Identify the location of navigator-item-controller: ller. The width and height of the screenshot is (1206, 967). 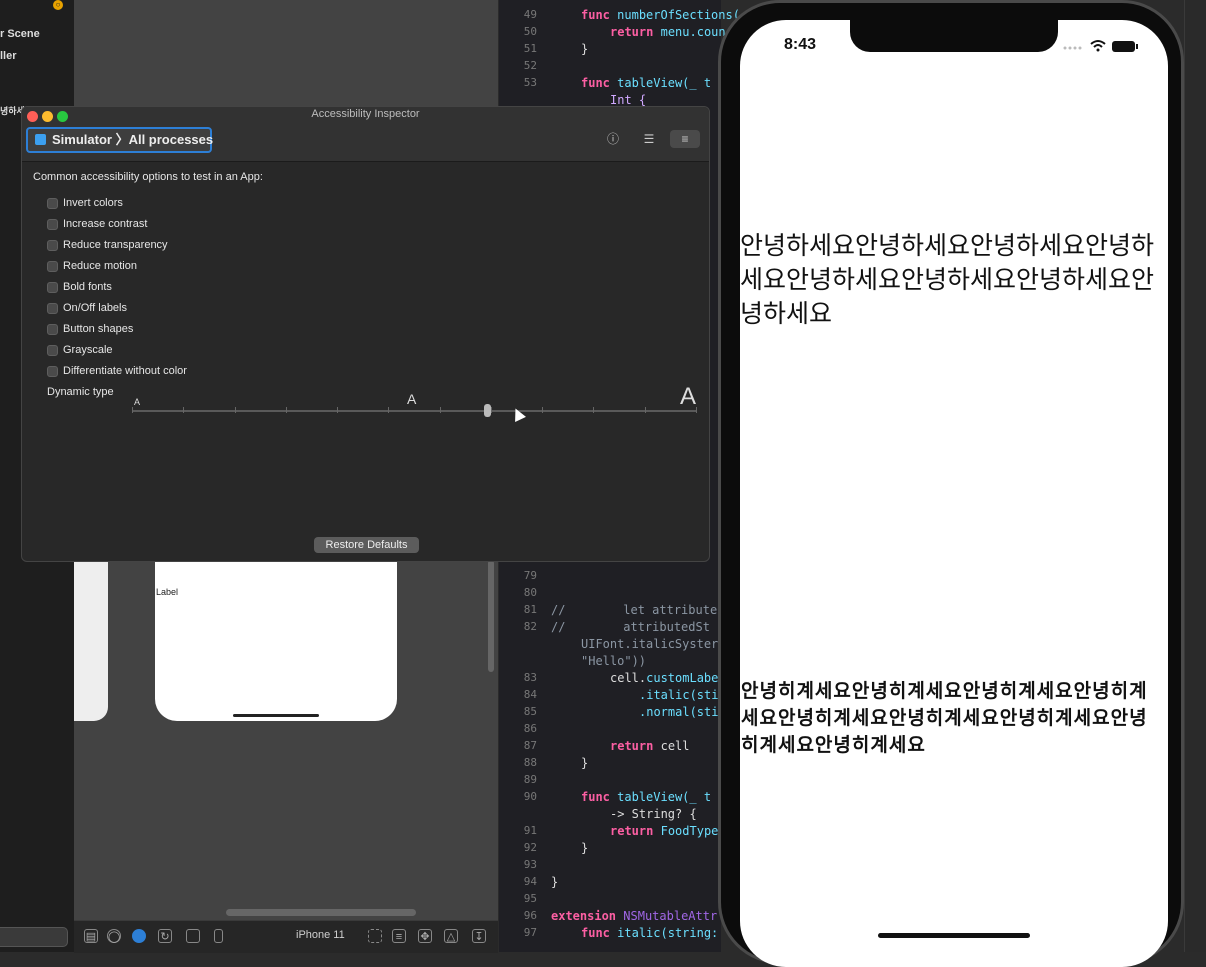
(8, 56).